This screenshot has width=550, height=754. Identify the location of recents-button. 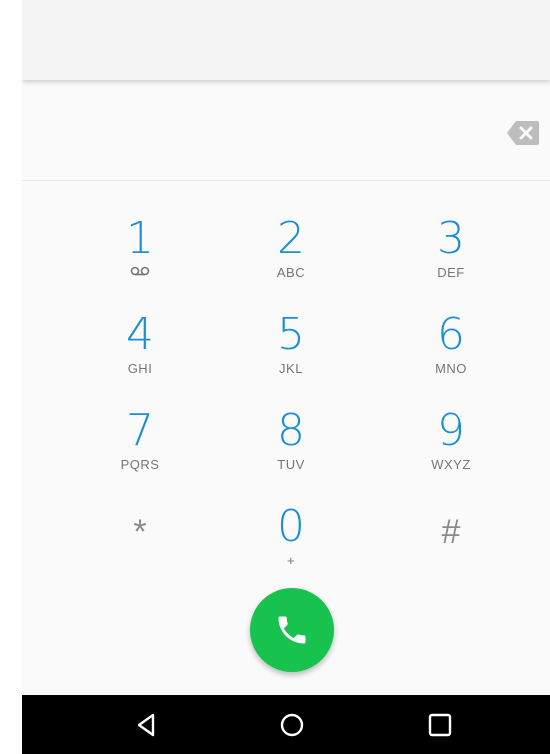
(440, 725).